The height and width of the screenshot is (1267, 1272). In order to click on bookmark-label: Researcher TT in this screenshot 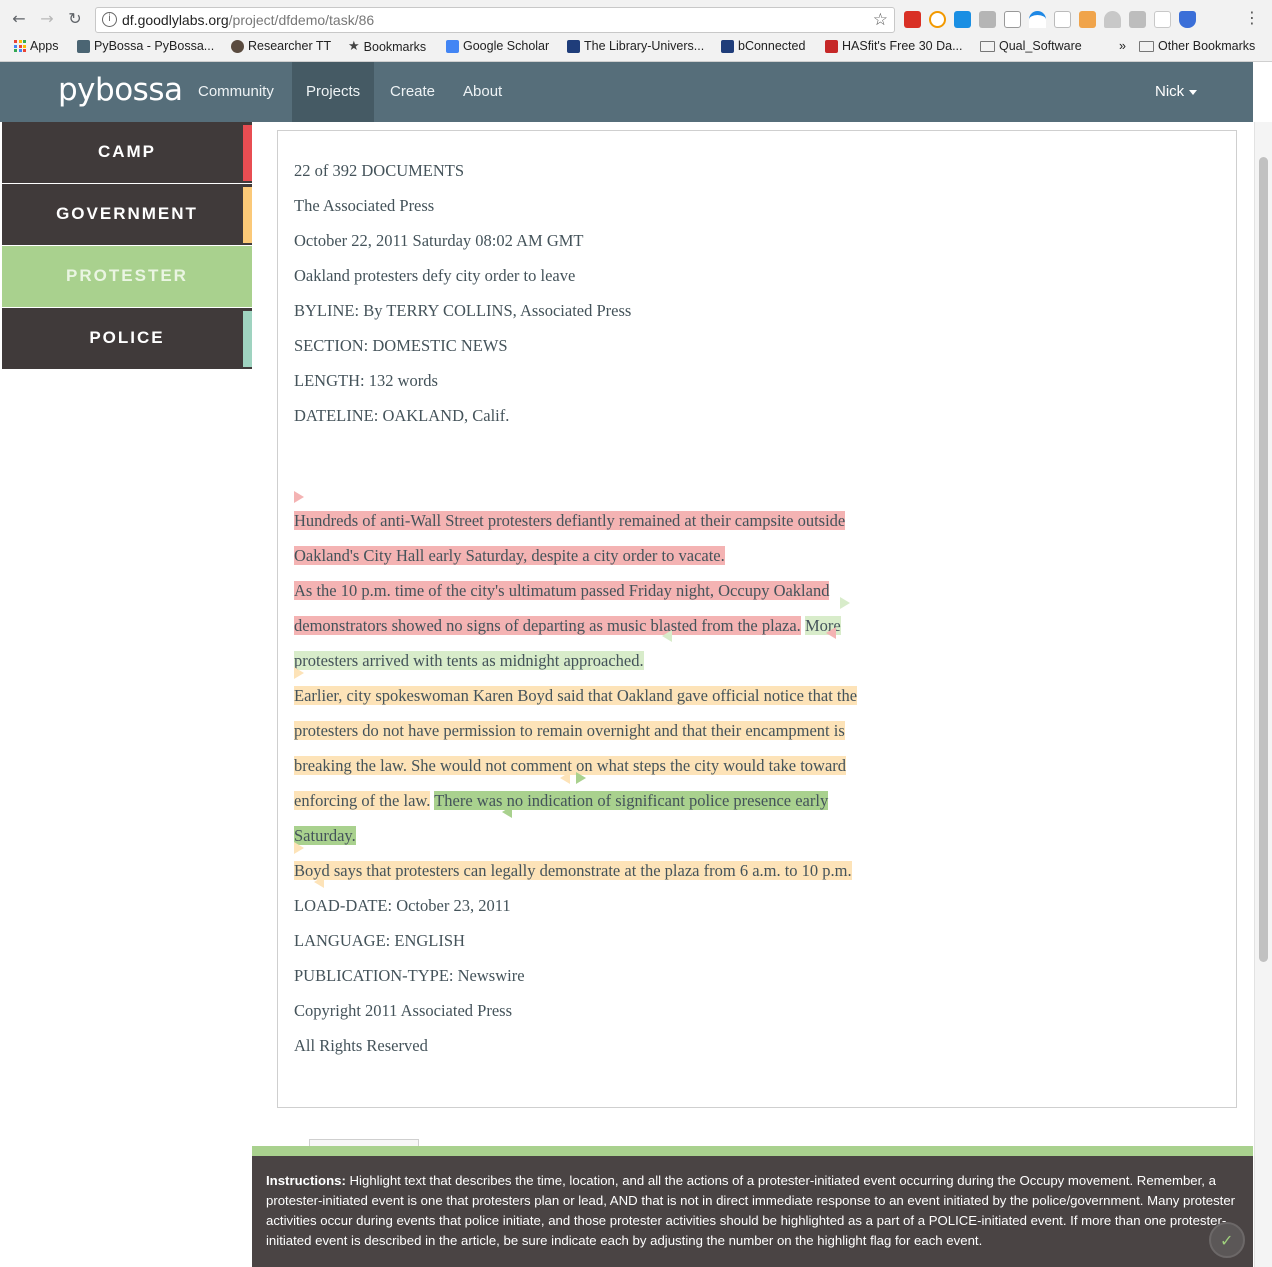, I will do `click(290, 46)`.